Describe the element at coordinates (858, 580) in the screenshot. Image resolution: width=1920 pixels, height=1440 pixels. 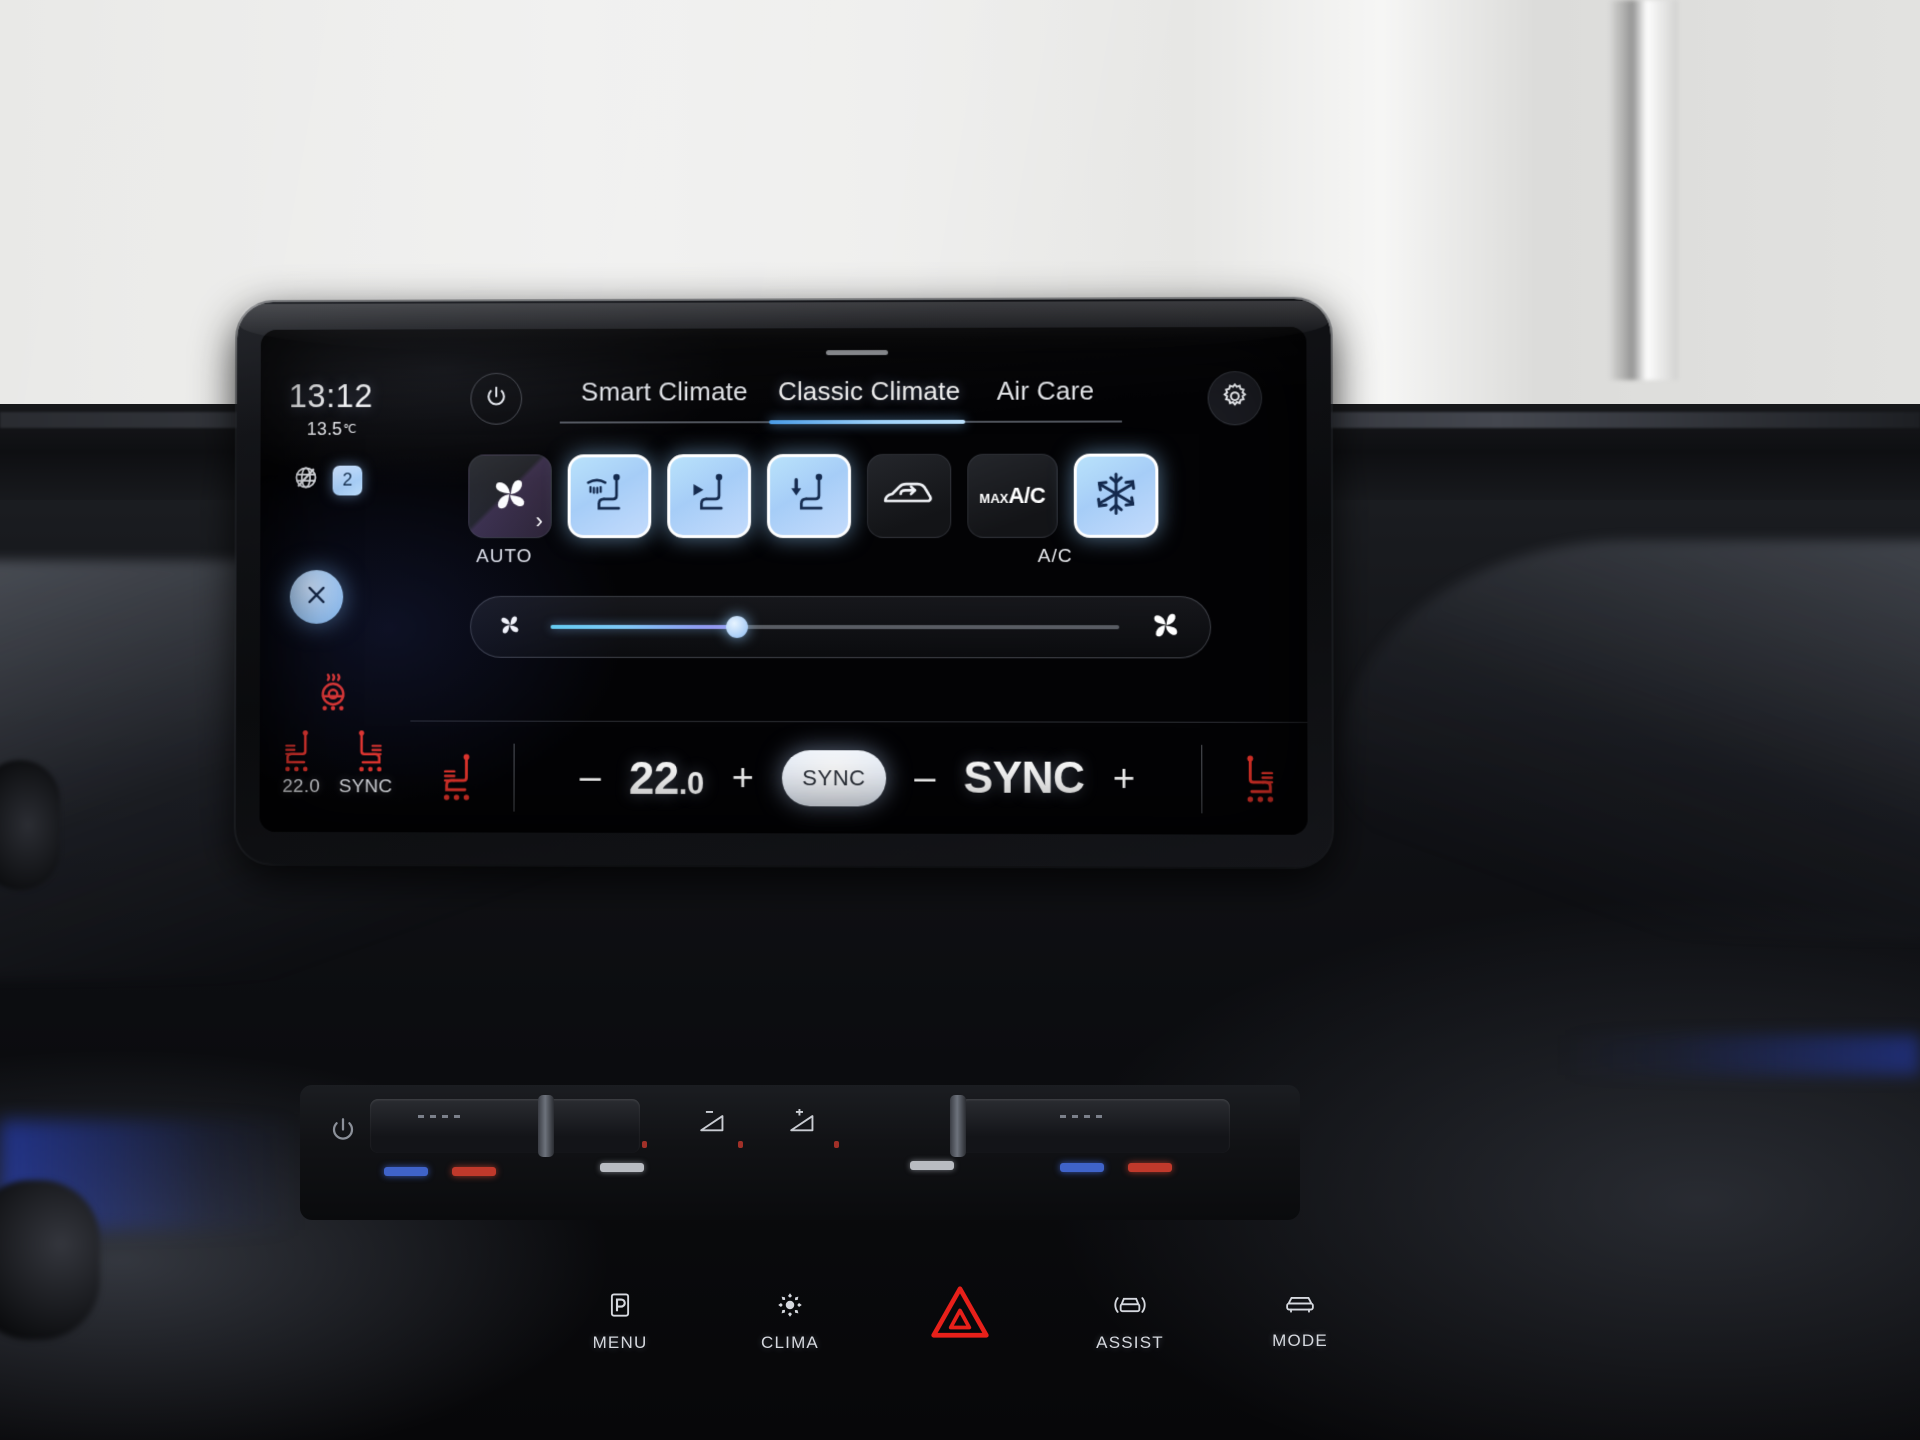
I see `climate-panel: › MAXA/C AUTO A/C` at that location.